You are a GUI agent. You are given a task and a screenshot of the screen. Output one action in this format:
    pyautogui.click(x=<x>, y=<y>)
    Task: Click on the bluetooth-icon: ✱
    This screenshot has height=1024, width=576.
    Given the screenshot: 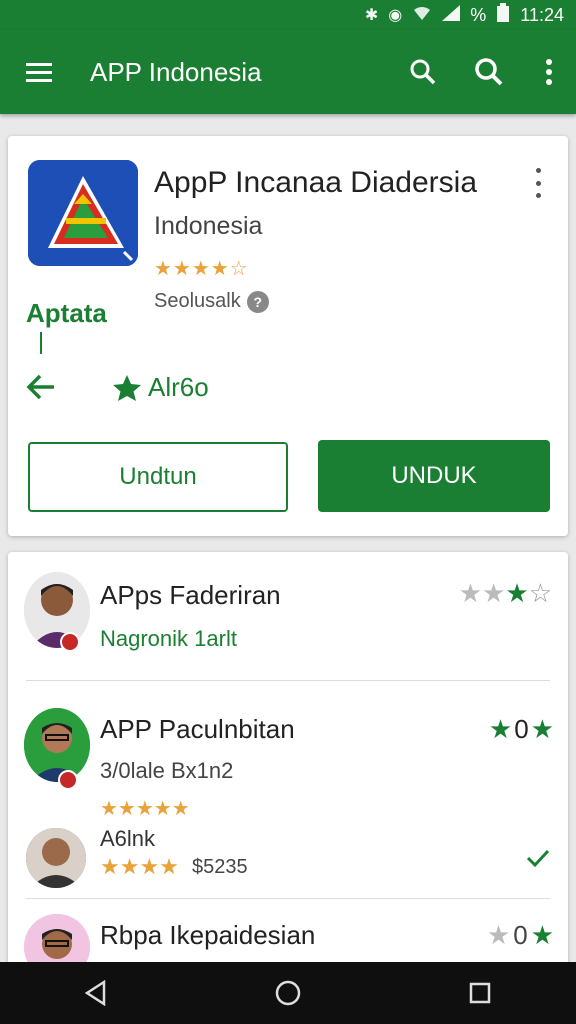 What is the action you would take?
    pyautogui.click(x=371, y=15)
    